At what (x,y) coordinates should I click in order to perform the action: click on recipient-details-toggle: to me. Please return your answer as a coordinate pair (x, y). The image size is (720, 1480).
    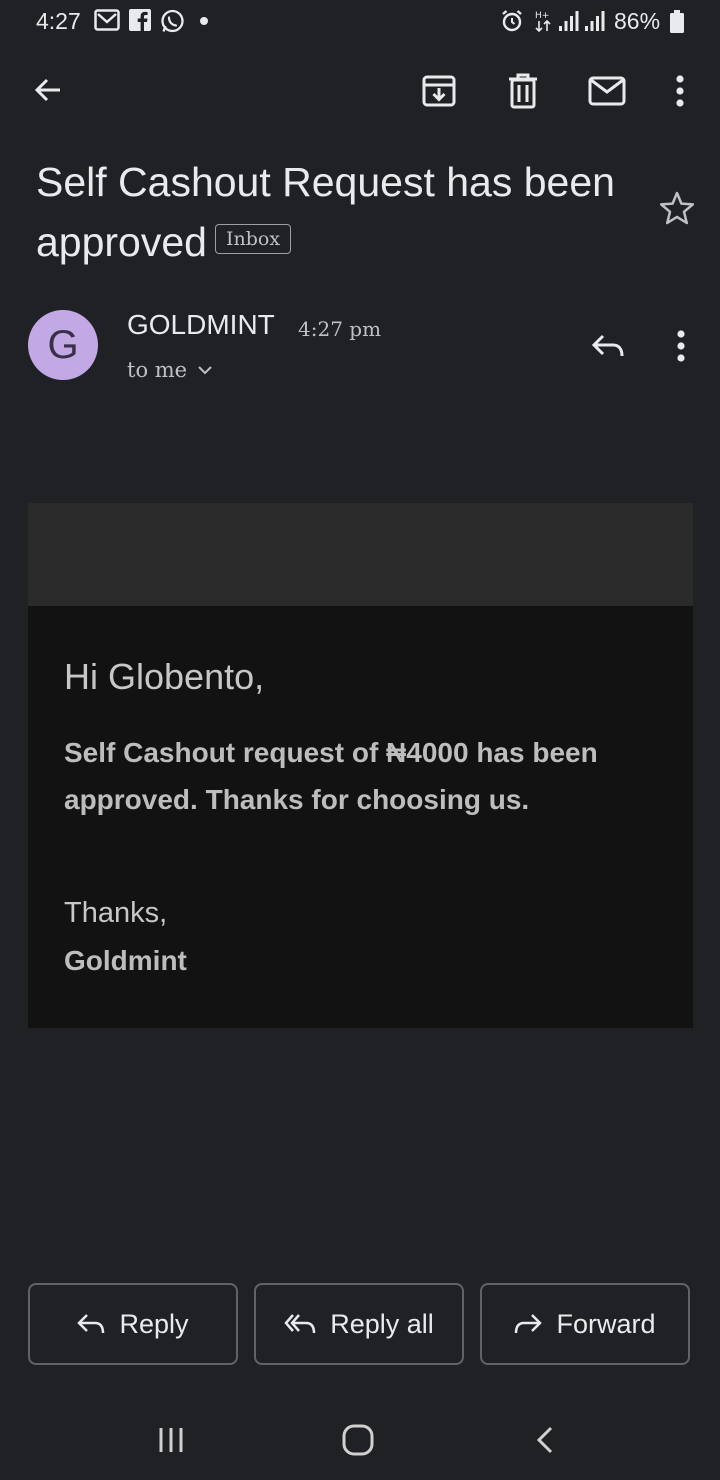
    Looking at the image, I should click on (170, 370).